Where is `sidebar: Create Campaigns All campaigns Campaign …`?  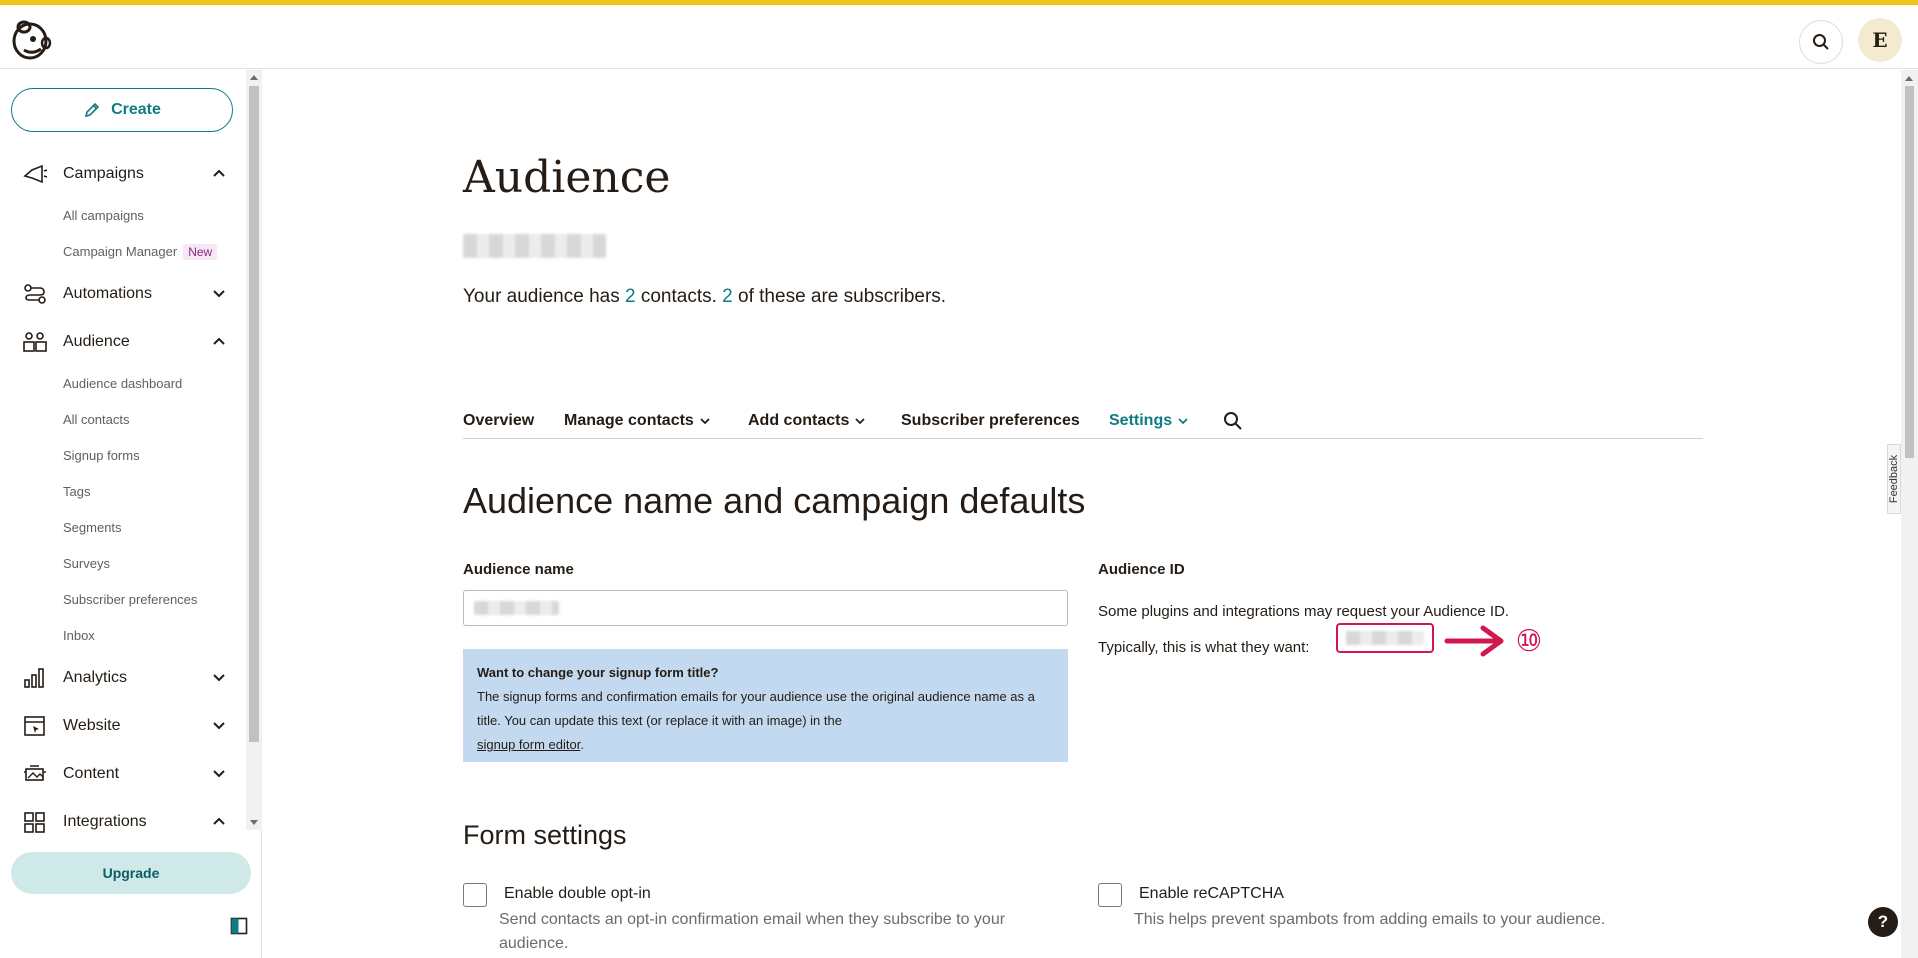 sidebar: Create Campaigns All campaigns Campaign … is located at coordinates (131, 514).